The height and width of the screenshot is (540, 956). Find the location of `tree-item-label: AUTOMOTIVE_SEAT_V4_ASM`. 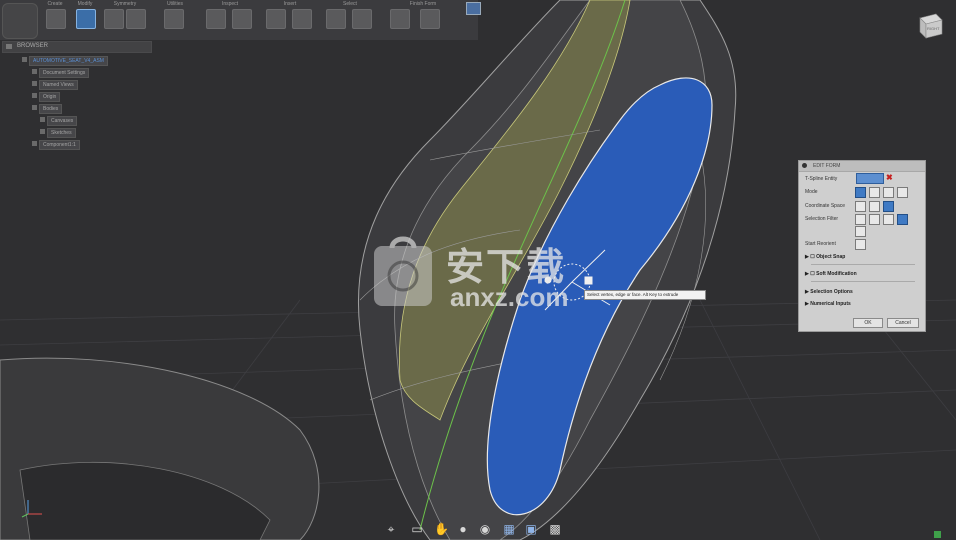

tree-item-label: AUTOMOTIVE_SEAT_V4_ASM is located at coordinates (68, 61).